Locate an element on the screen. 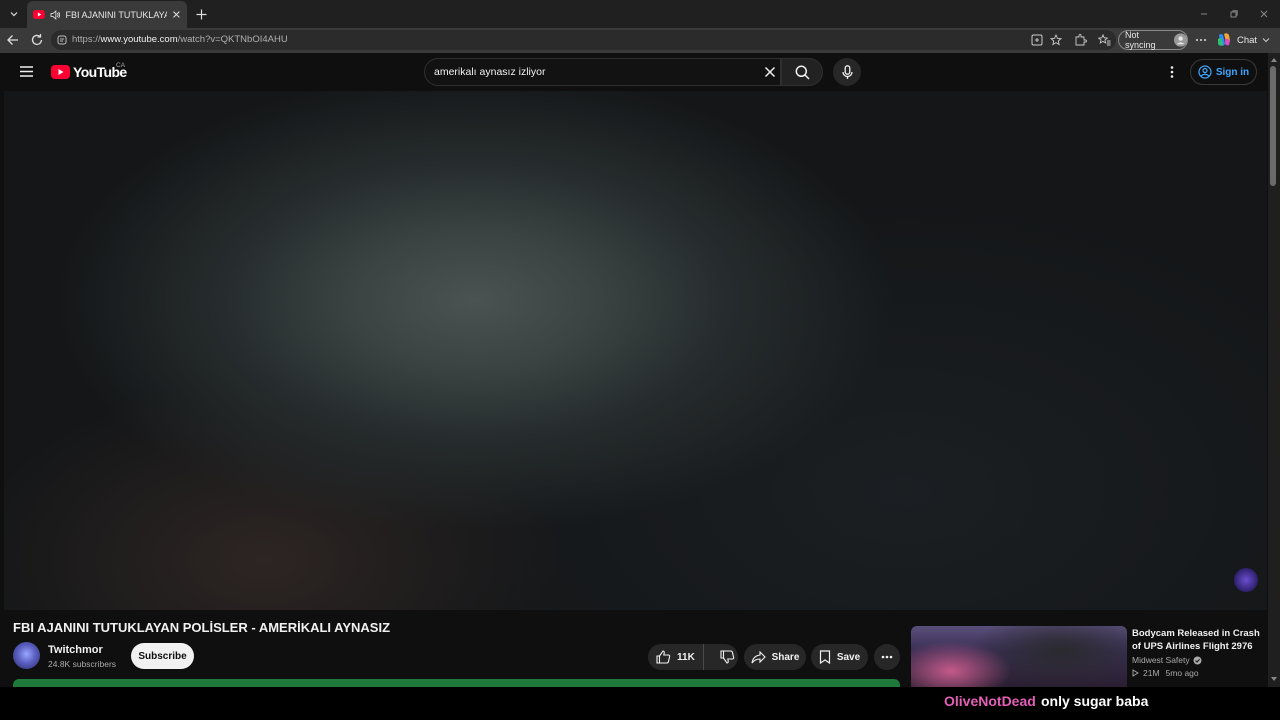 The height and width of the screenshot is (720, 1280). refresh-icon is located at coordinates (37, 39).